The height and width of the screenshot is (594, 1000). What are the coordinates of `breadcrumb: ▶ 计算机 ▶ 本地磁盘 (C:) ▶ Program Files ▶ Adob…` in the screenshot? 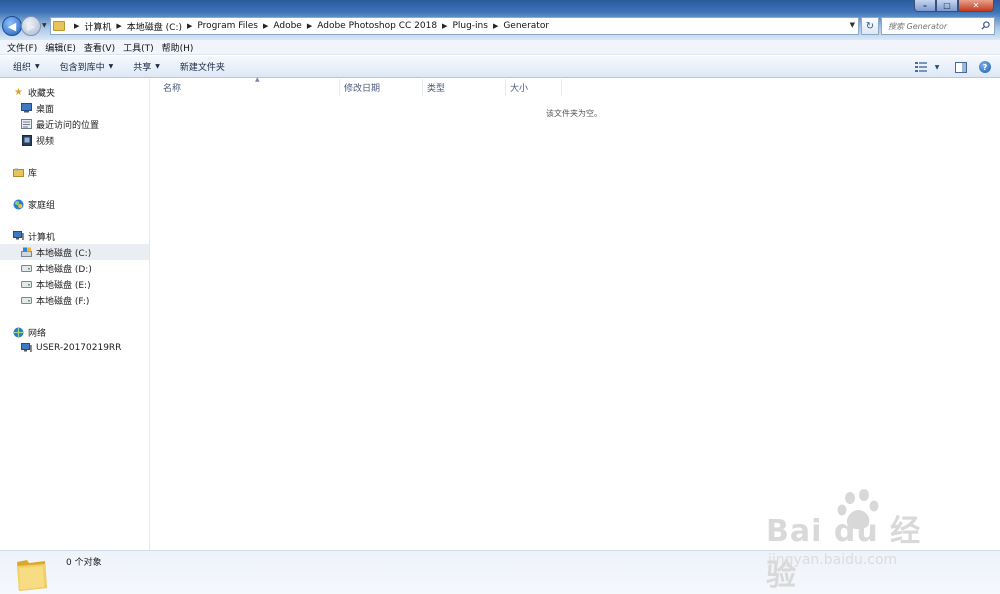 It's located at (309, 26).